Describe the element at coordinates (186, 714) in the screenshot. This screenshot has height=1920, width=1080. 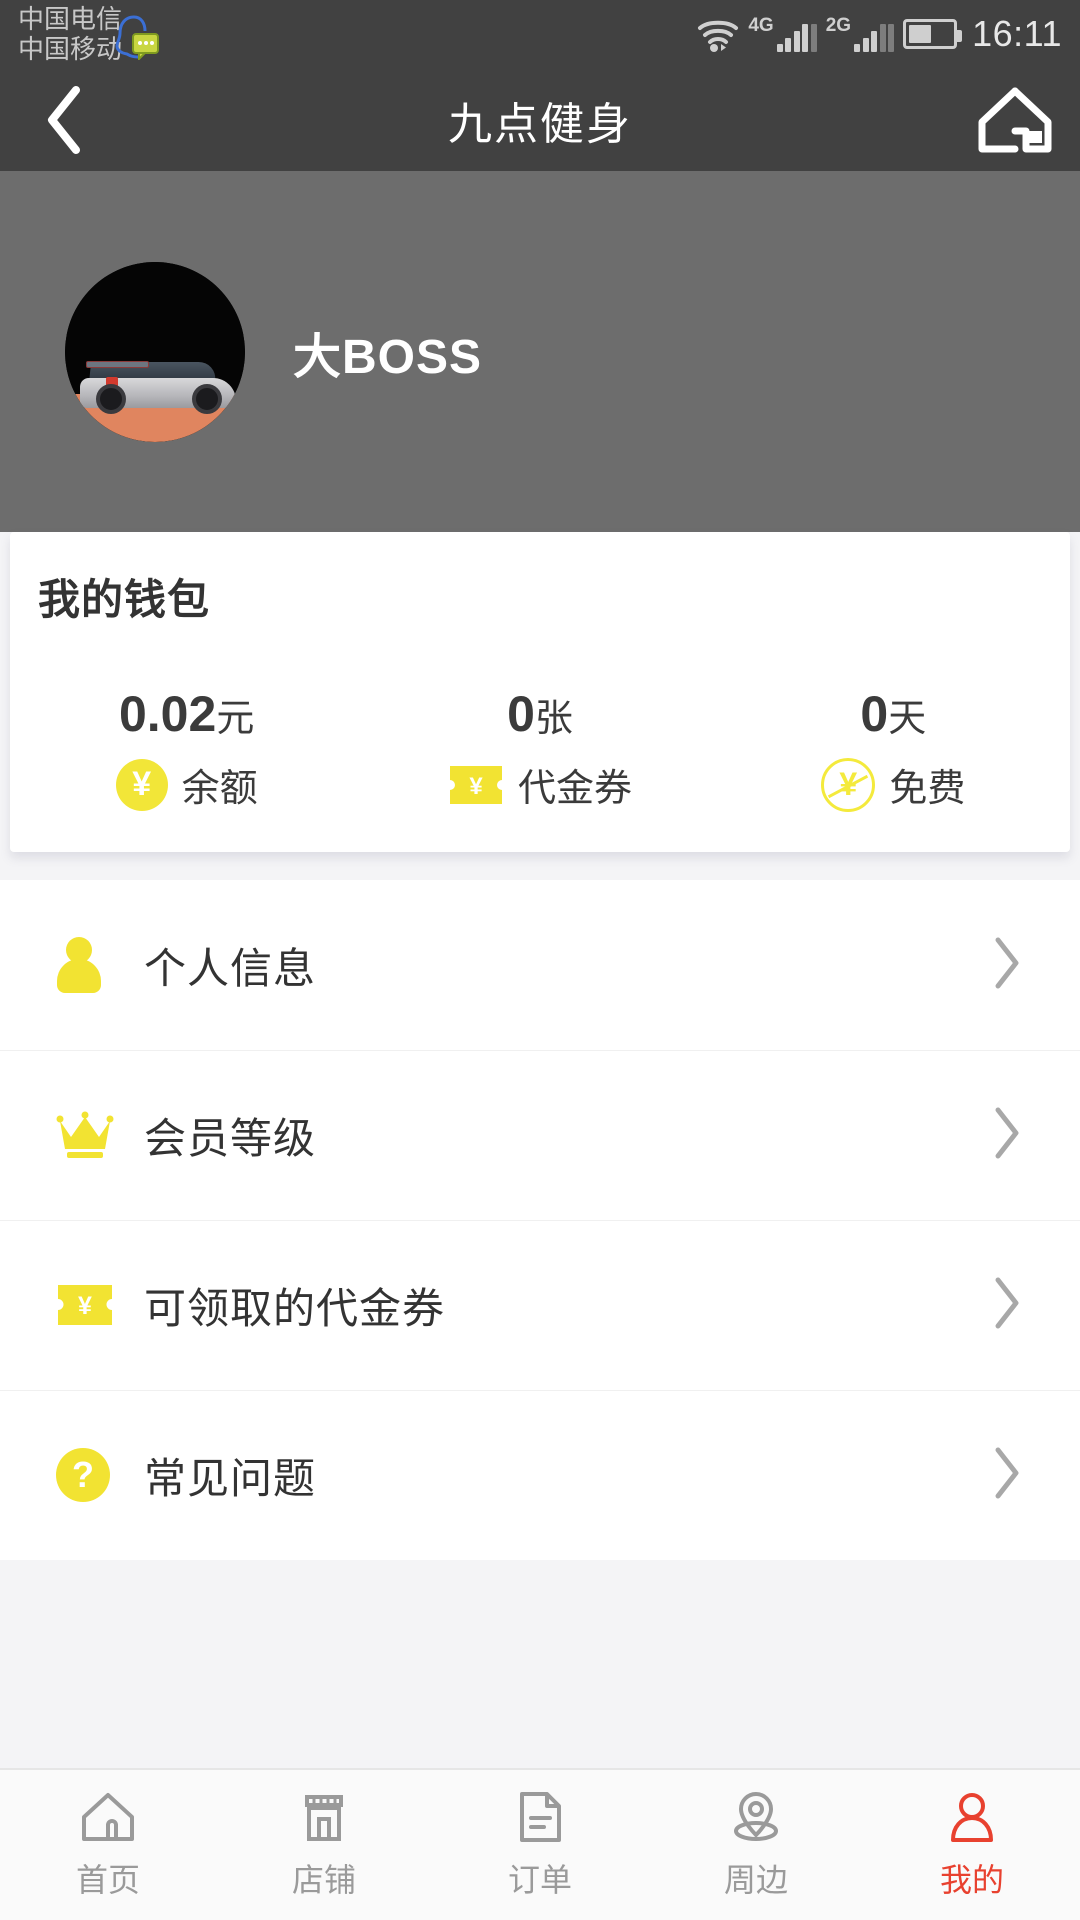
I see `balance-amount: 0.02元` at that location.